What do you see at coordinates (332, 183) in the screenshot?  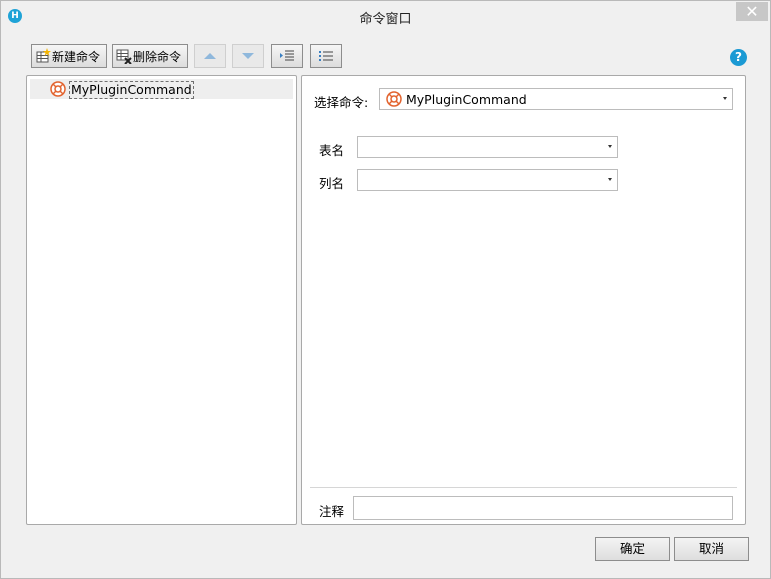 I see `column-name-label: 列名` at bounding box center [332, 183].